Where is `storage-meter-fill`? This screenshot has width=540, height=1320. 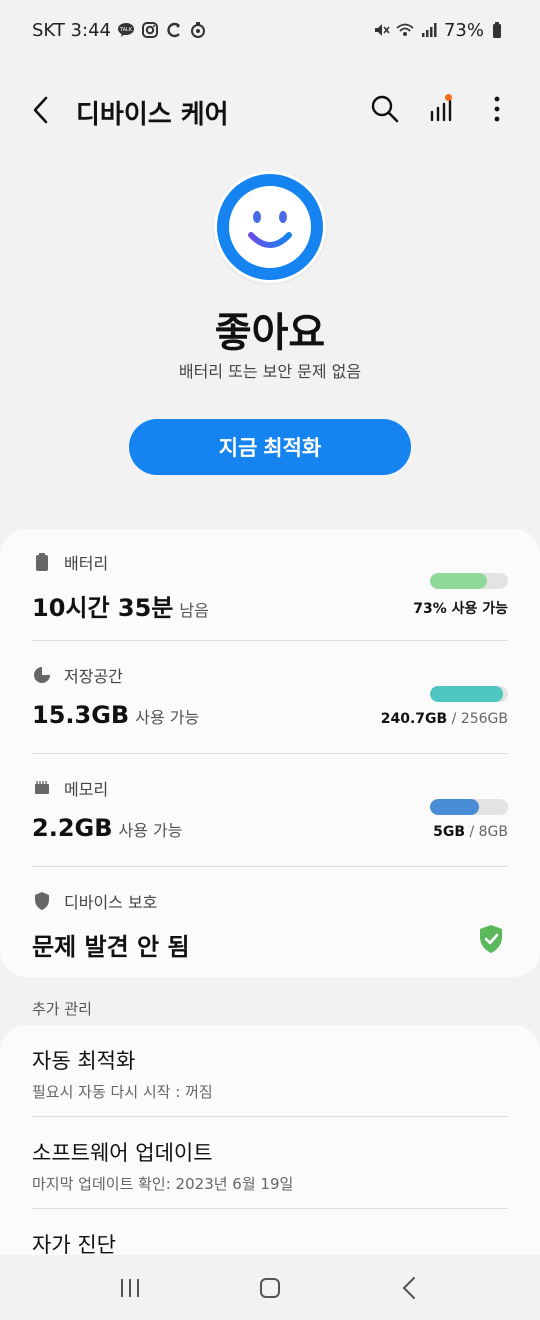
storage-meter-fill is located at coordinates (467, 694).